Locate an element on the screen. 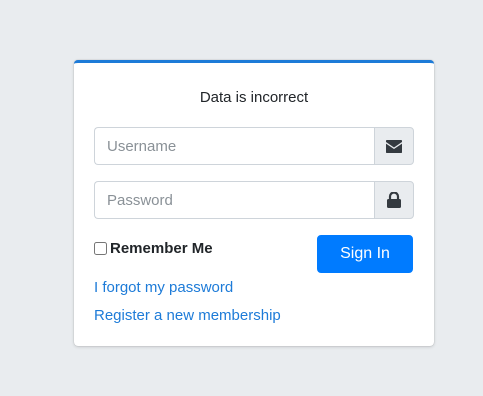 The height and width of the screenshot is (396, 483). envelope-icon is located at coordinates (394, 146).